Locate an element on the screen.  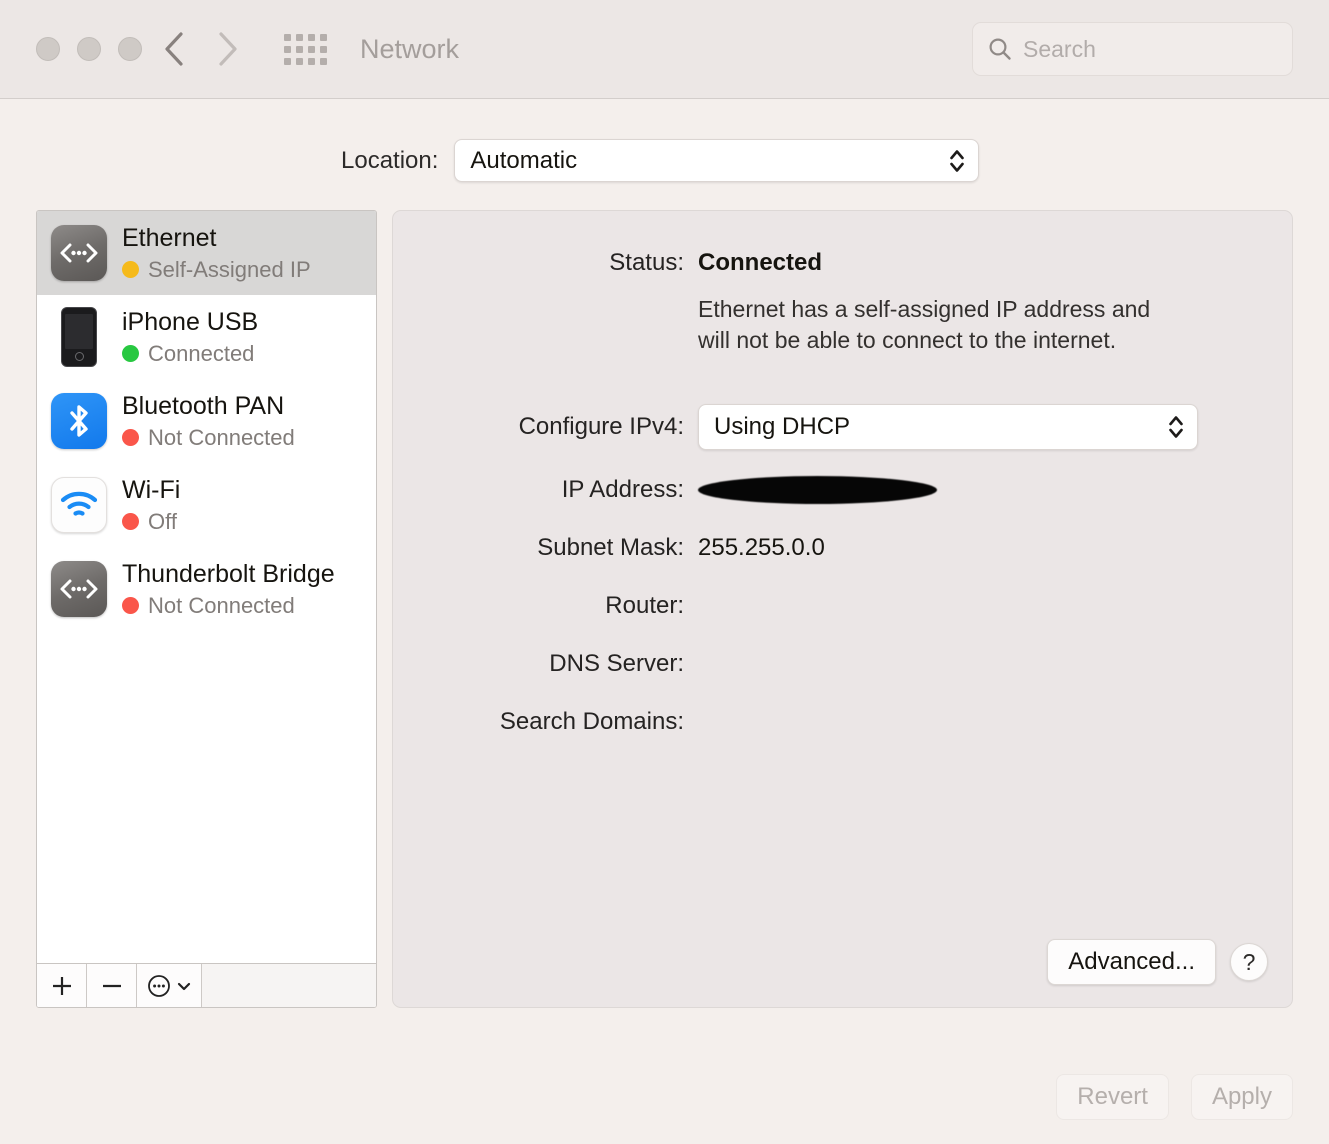
traffic-light-buttons is located at coordinates (89, 49).